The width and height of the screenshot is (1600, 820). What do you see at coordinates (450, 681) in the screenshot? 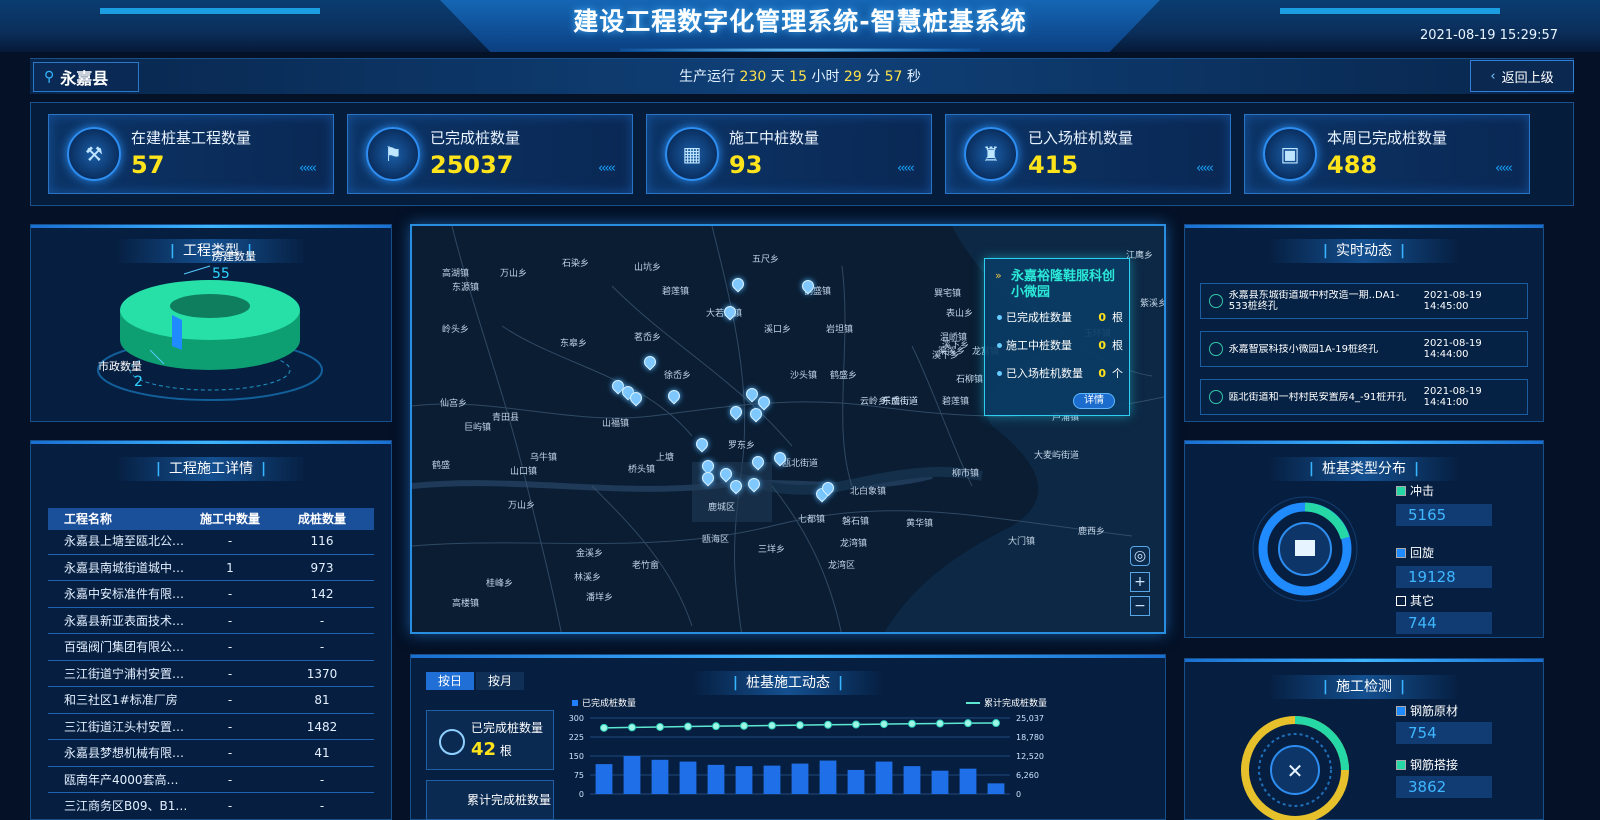
I see `tab-by-day: 按日` at bounding box center [450, 681].